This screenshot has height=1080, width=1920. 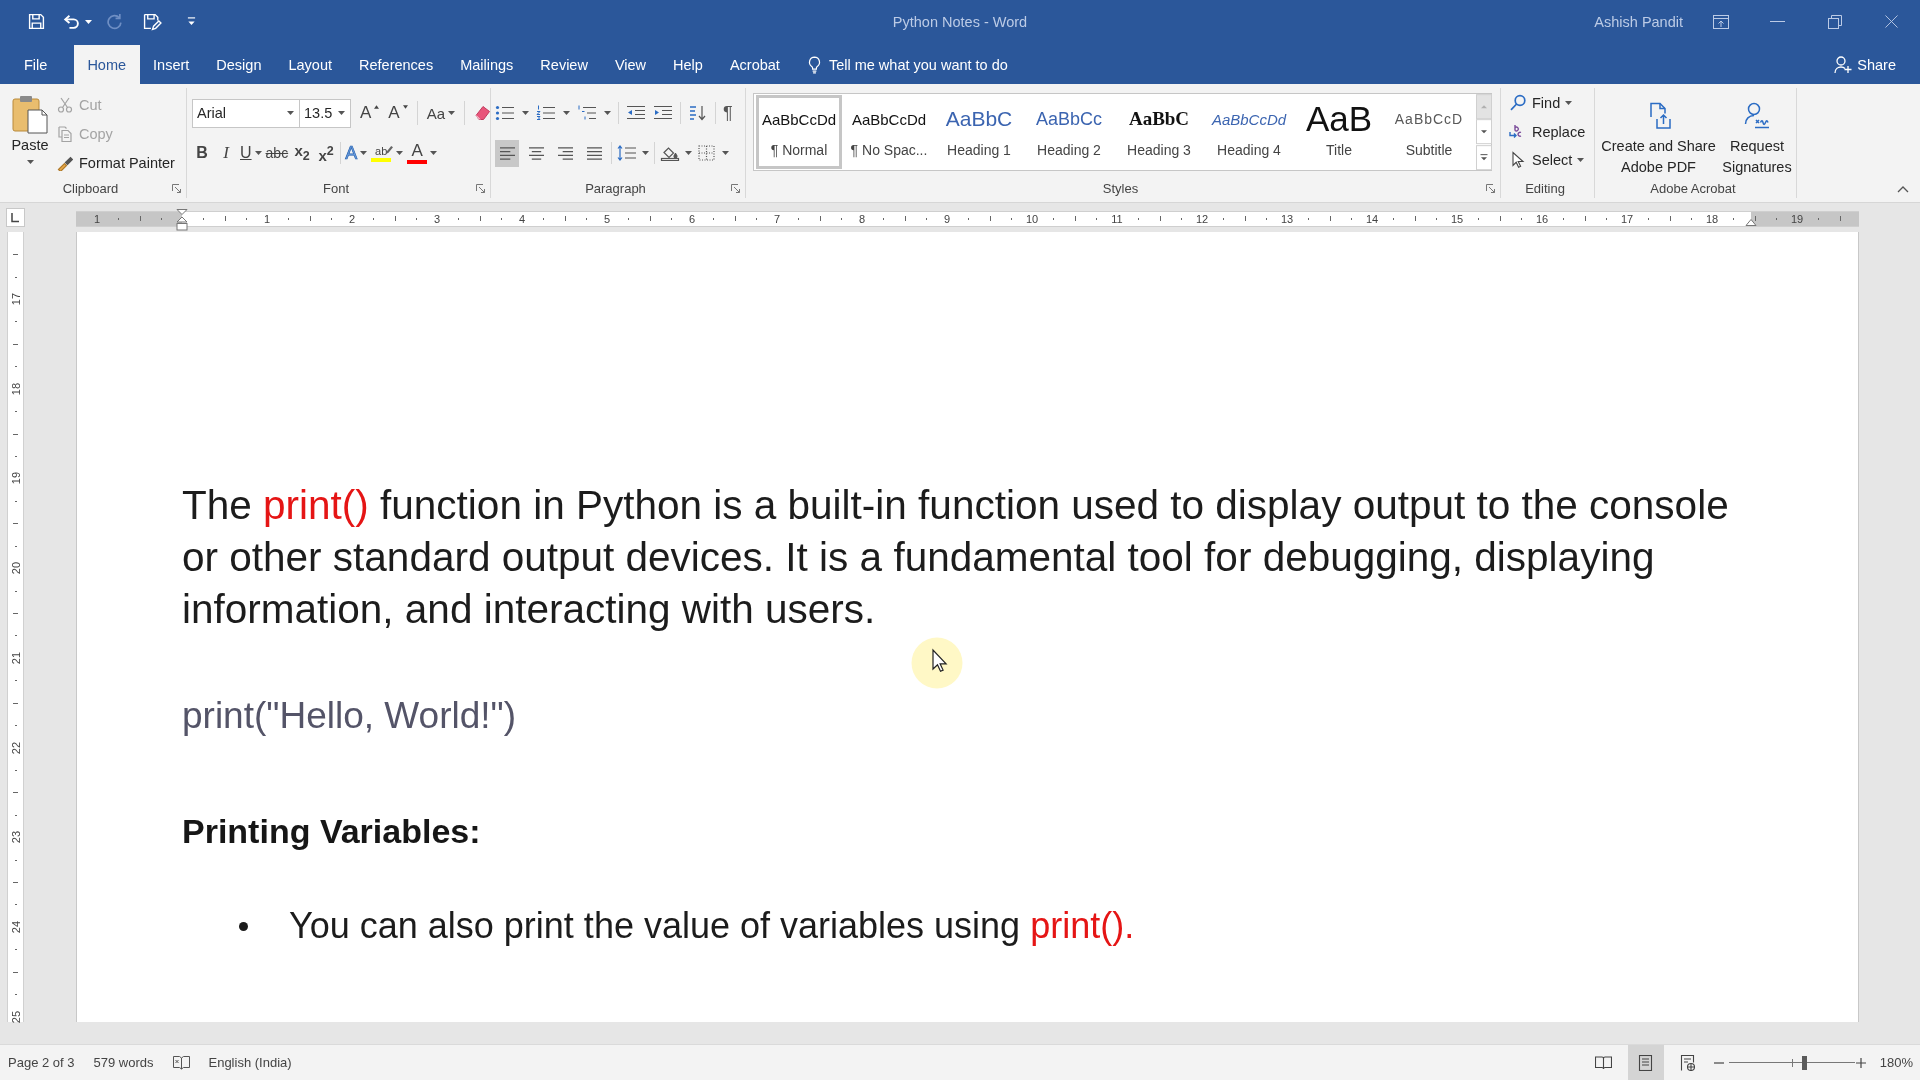 I want to click on ribbon-tab: Insert, so click(x=171, y=64).